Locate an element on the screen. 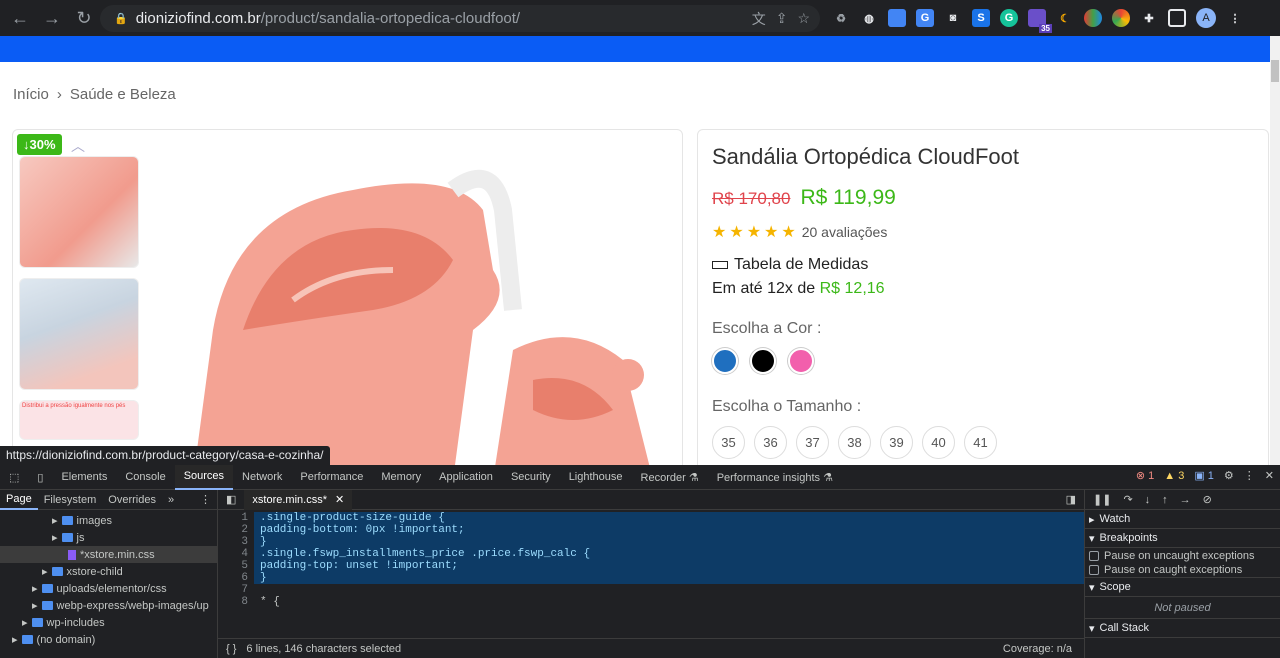 This screenshot has height=658, width=1280. info-count-badge: ▣ 1 is located at coordinates (1204, 475).